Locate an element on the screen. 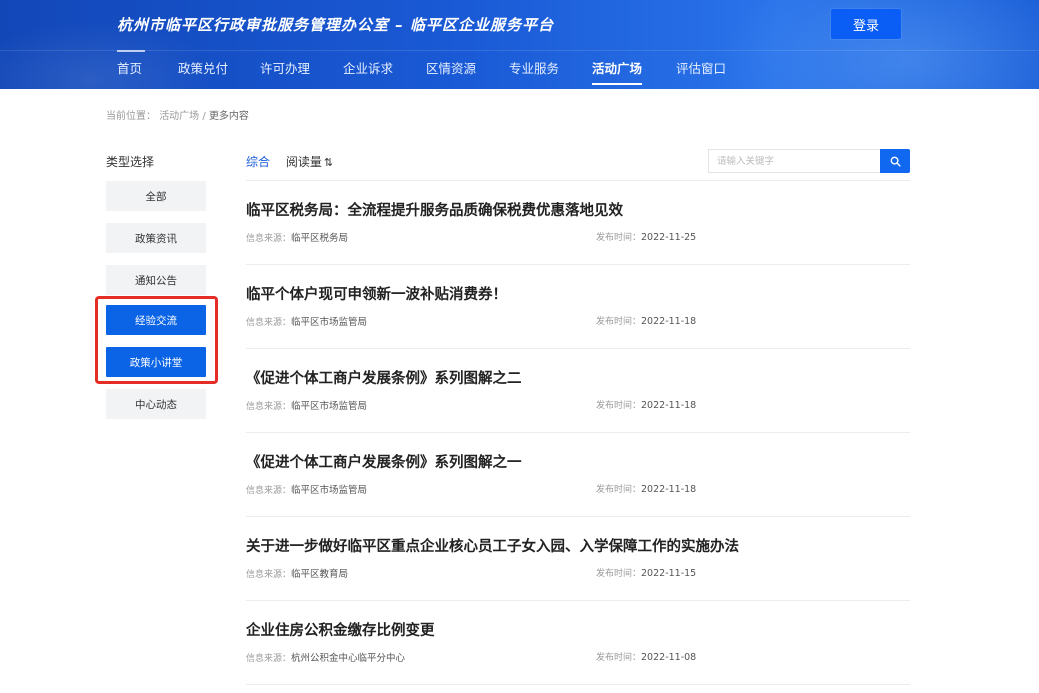 This screenshot has height=693, width=1039. breadcrumb: 当前位置： 活动广场 / 更多内容 is located at coordinates (177, 114).